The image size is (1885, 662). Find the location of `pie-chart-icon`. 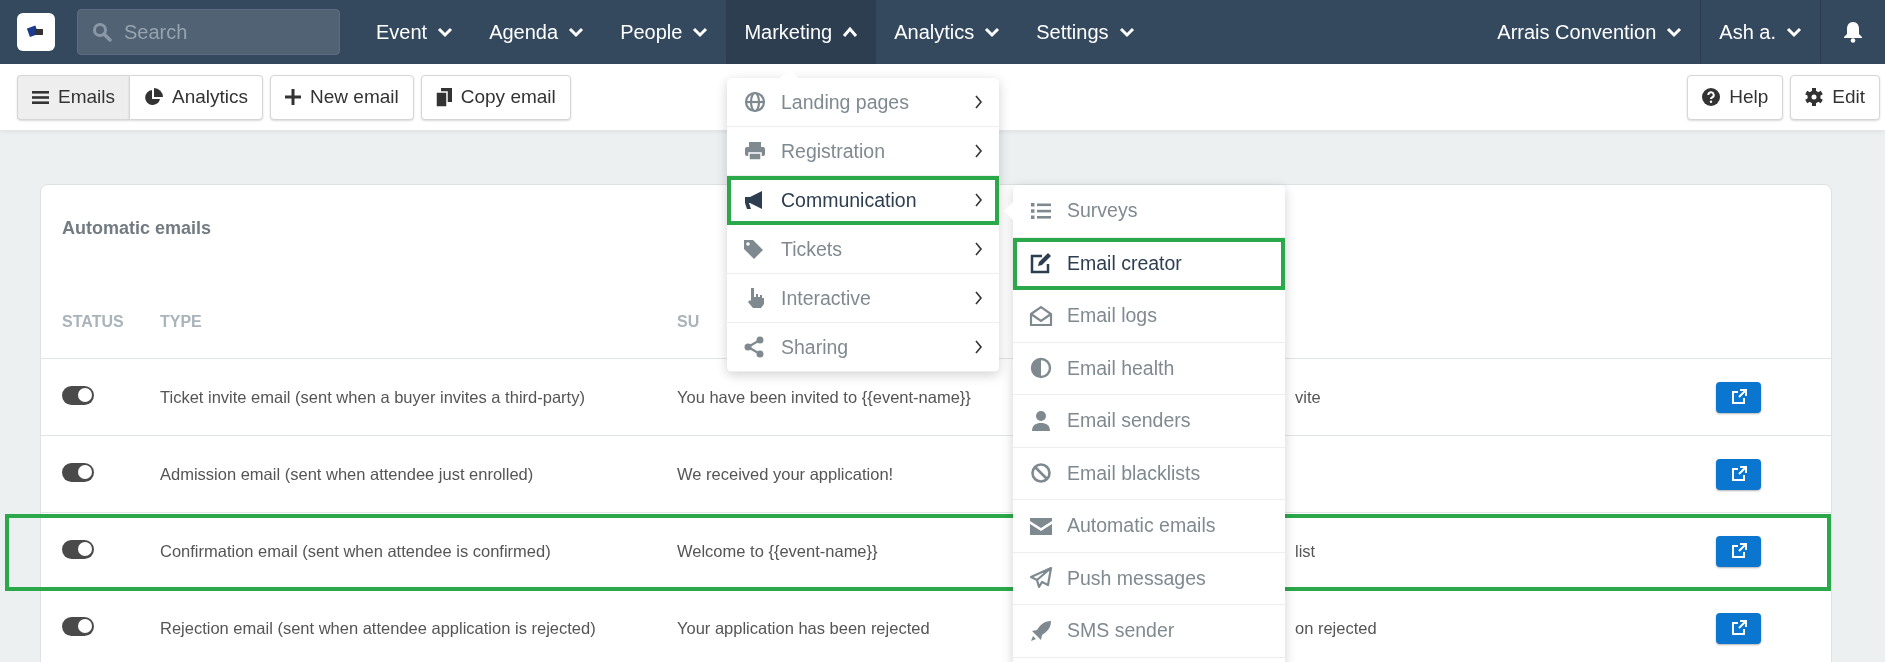

pie-chart-icon is located at coordinates (153, 97).